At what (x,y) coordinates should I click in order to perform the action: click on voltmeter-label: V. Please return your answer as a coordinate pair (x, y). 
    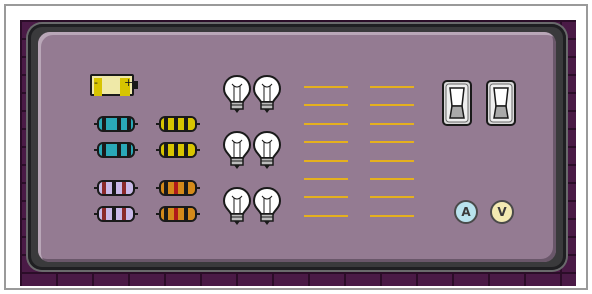
    Looking at the image, I should click on (502, 212).